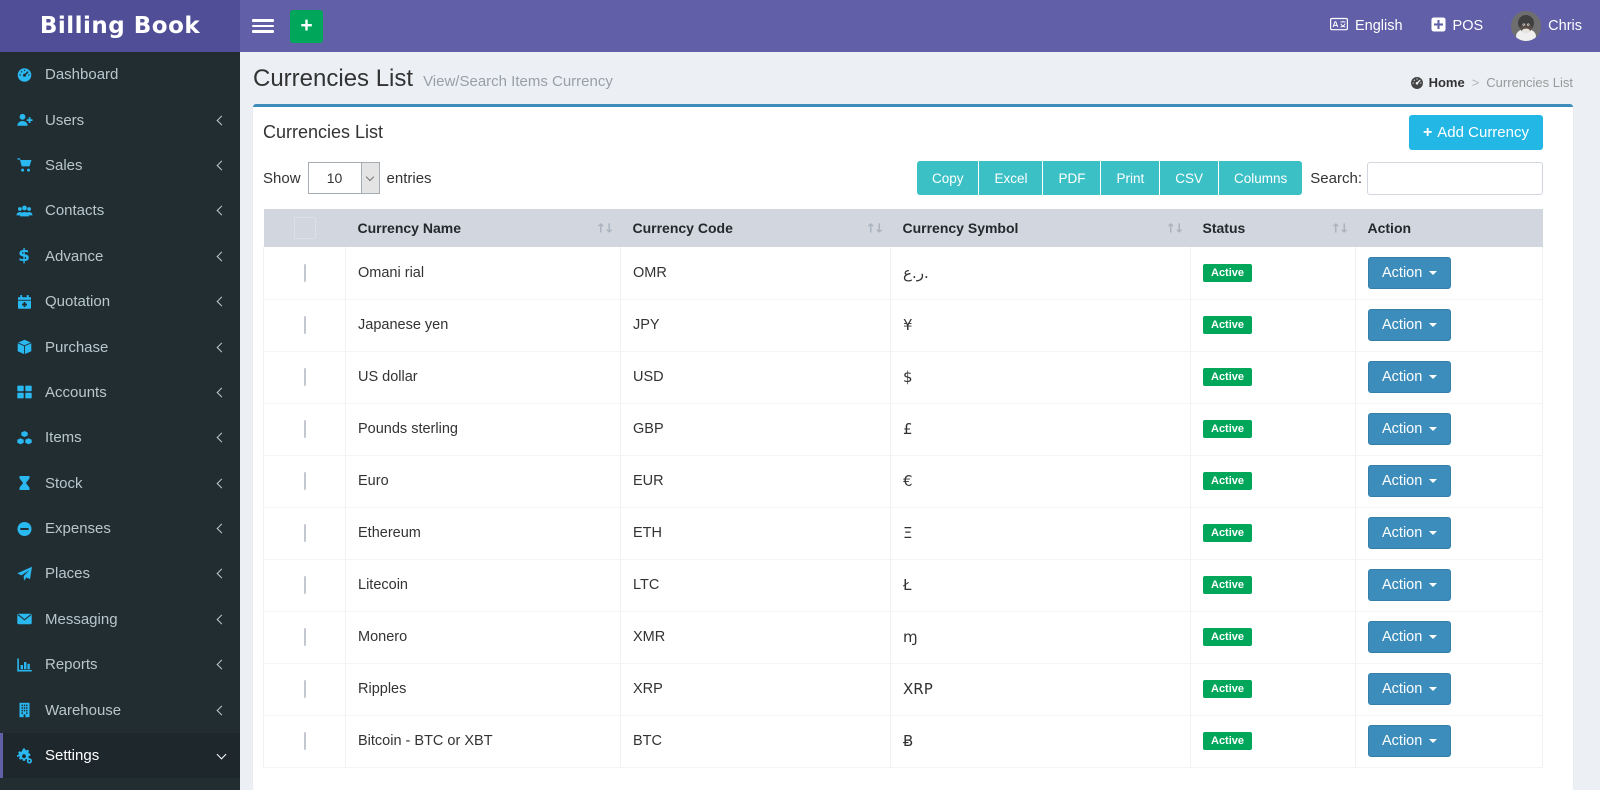 The height and width of the screenshot is (790, 1600). What do you see at coordinates (120, 528) in the screenshot?
I see `sidebar-item-expenses: Expenses` at bounding box center [120, 528].